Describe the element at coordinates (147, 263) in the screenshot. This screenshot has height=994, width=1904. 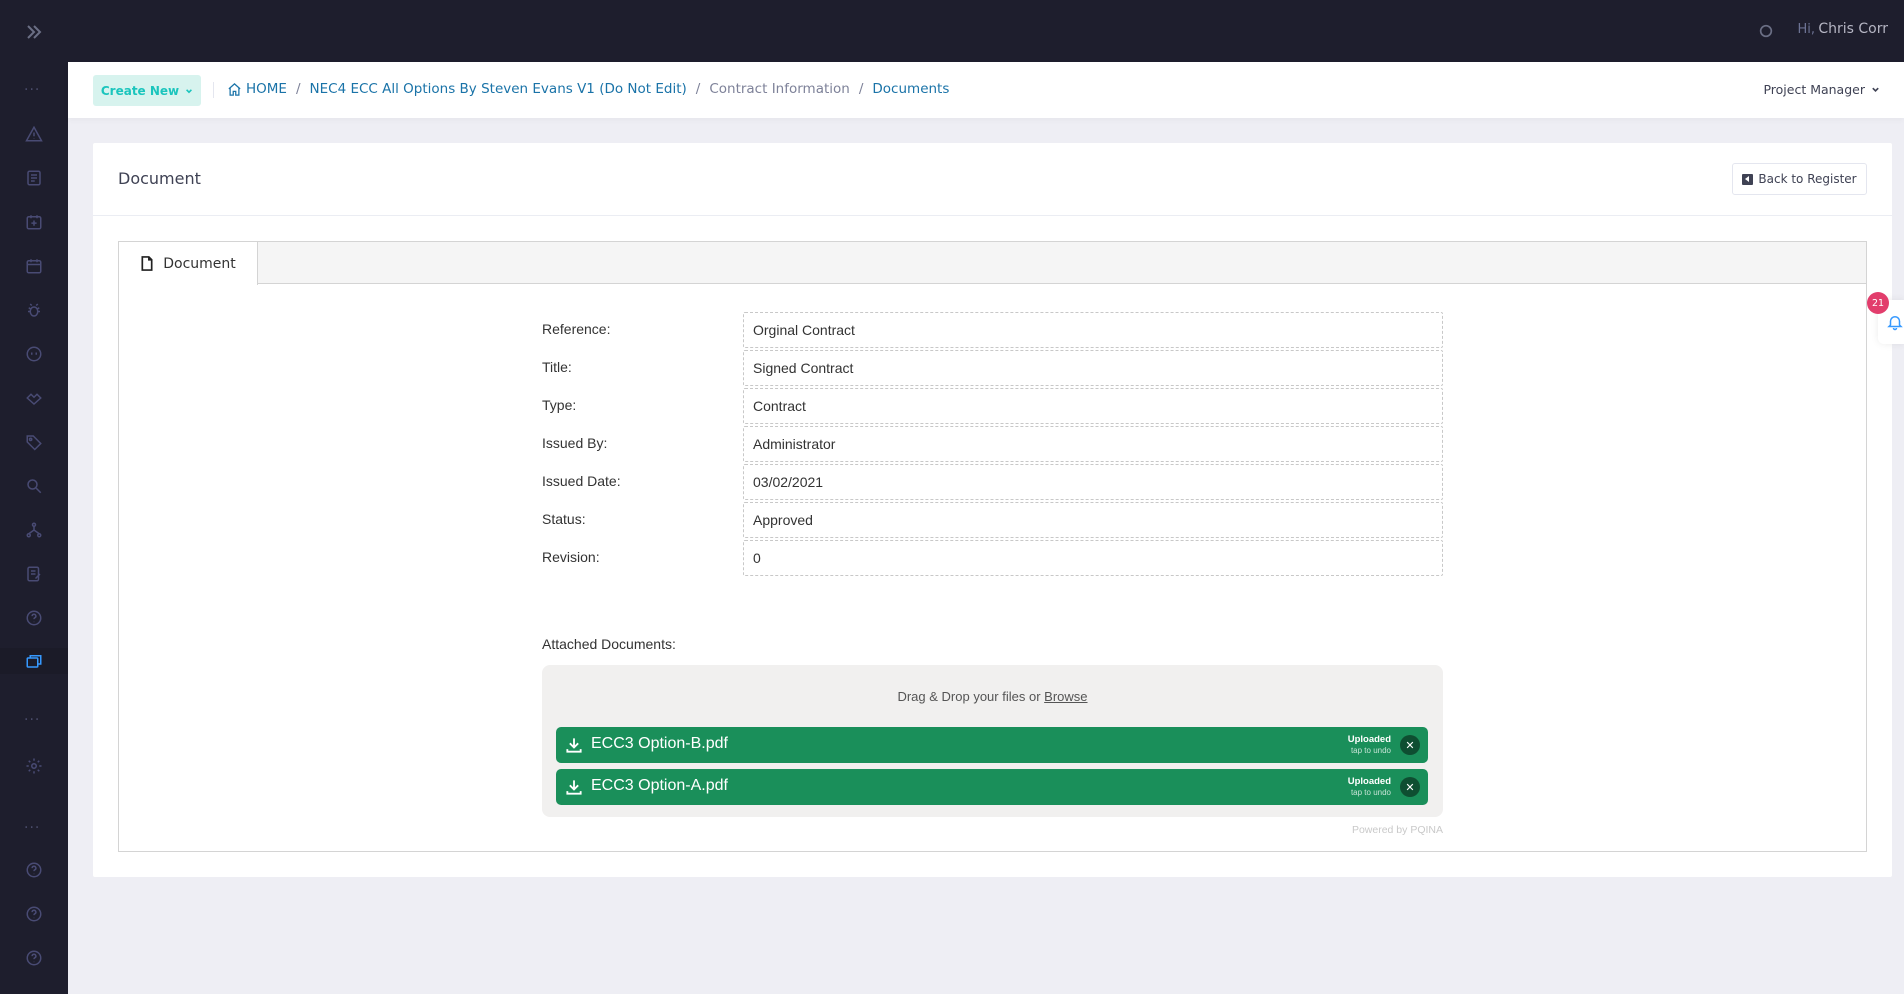
I see `file-icon` at that location.